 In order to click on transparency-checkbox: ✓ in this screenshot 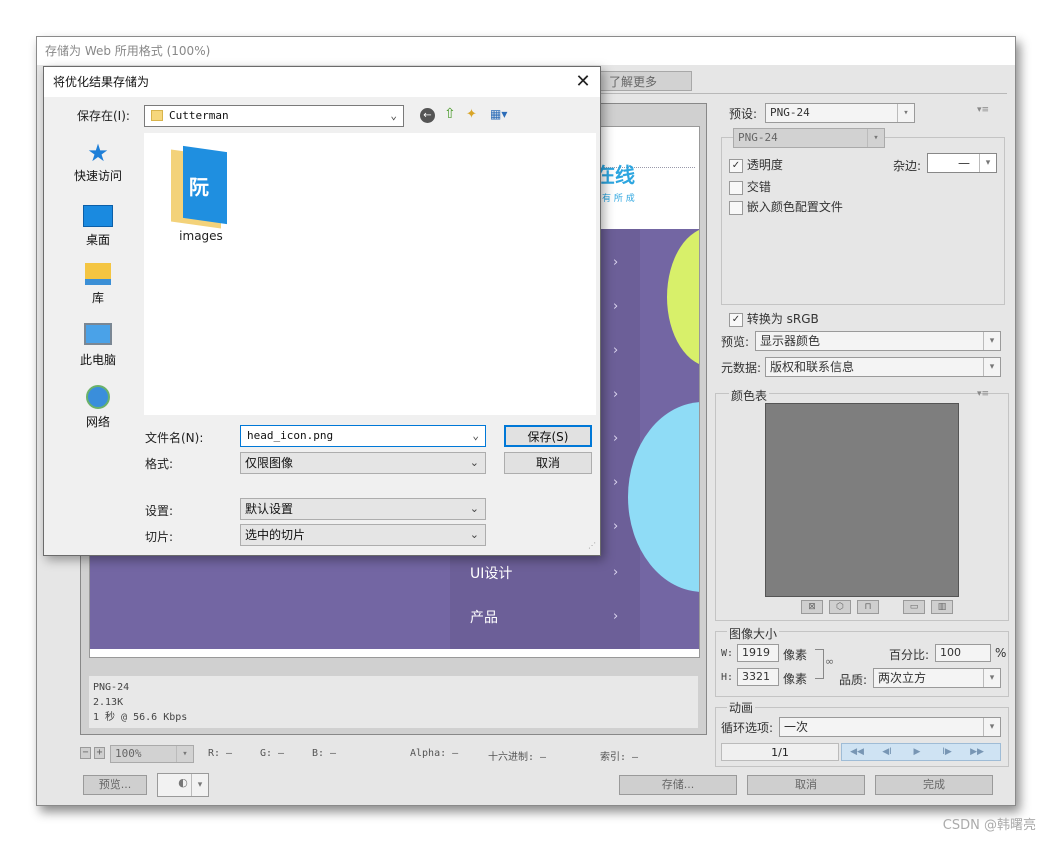, I will do `click(736, 165)`.